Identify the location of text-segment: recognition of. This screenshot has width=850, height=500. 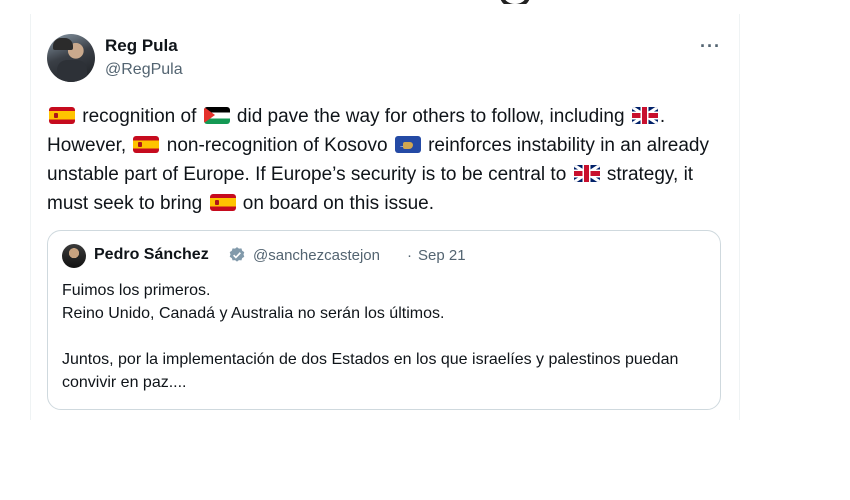
(139, 116).